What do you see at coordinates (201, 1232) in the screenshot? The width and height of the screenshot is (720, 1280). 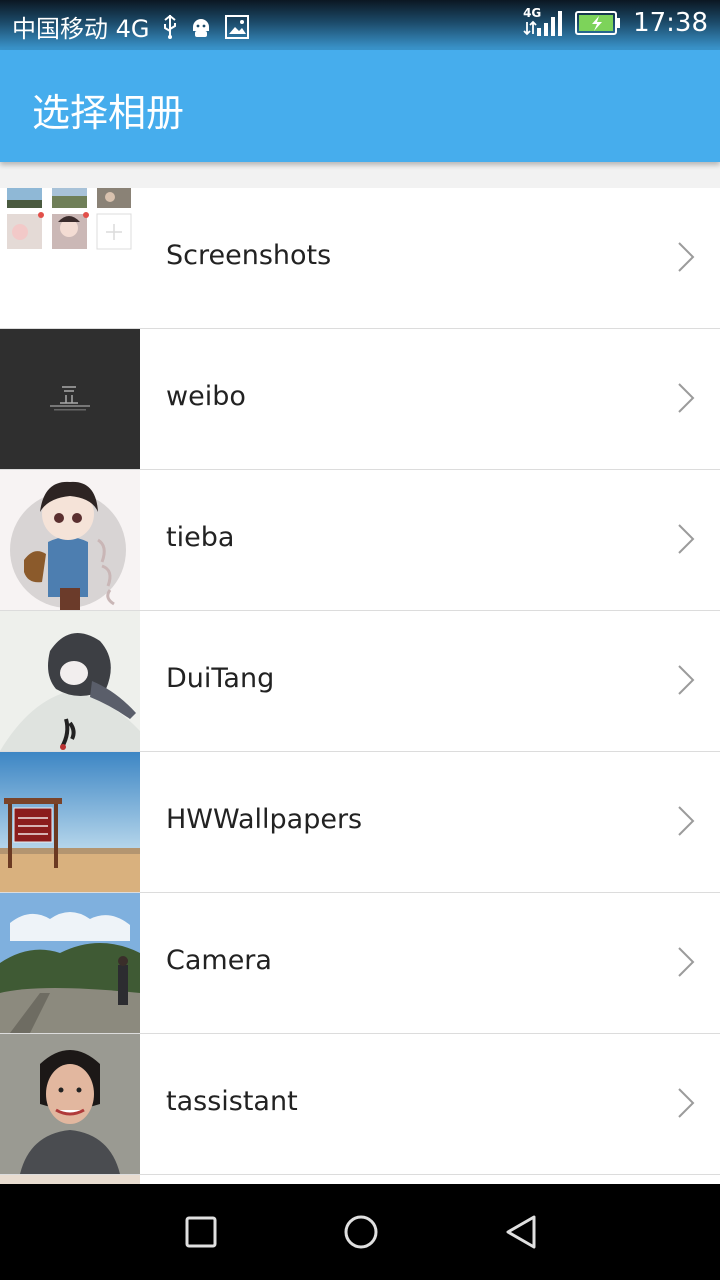 I see `recent-apps-icon` at bounding box center [201, 1232].